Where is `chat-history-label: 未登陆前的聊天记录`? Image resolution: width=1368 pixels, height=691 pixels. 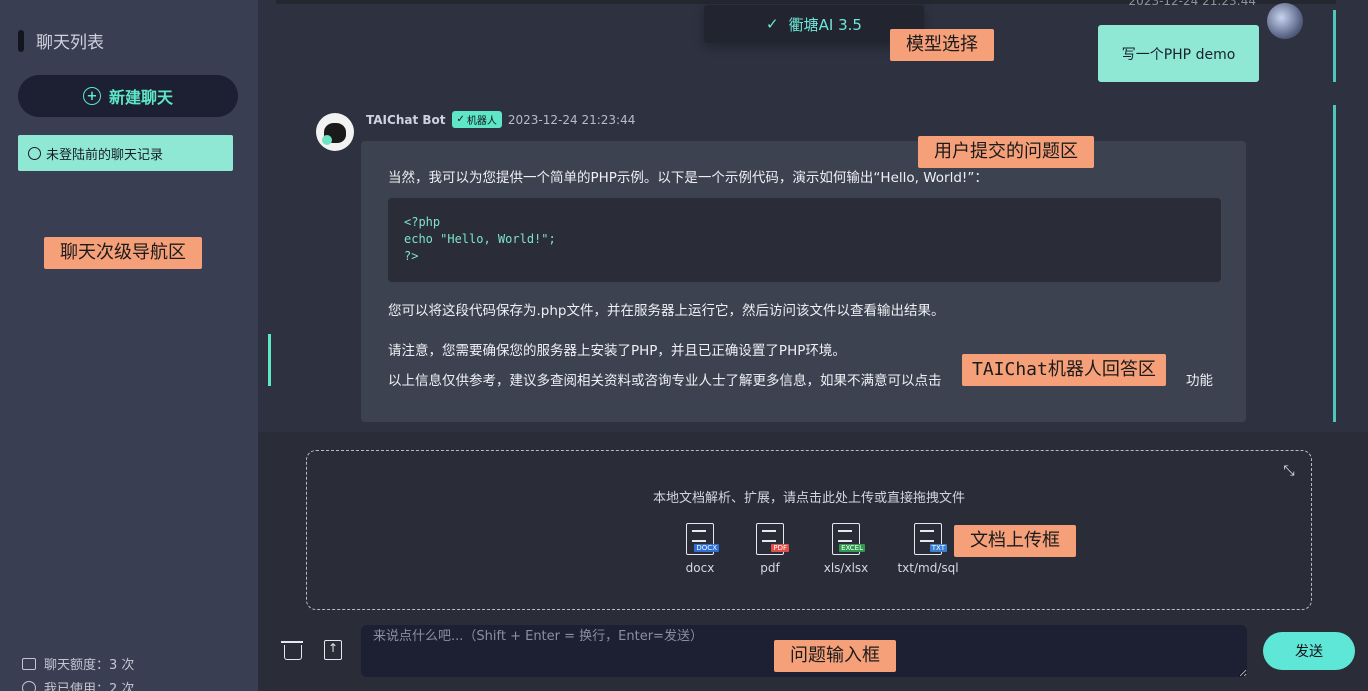 chat-history-label: 未登陆前的聊天记录 is located at coordinates (105, 155).